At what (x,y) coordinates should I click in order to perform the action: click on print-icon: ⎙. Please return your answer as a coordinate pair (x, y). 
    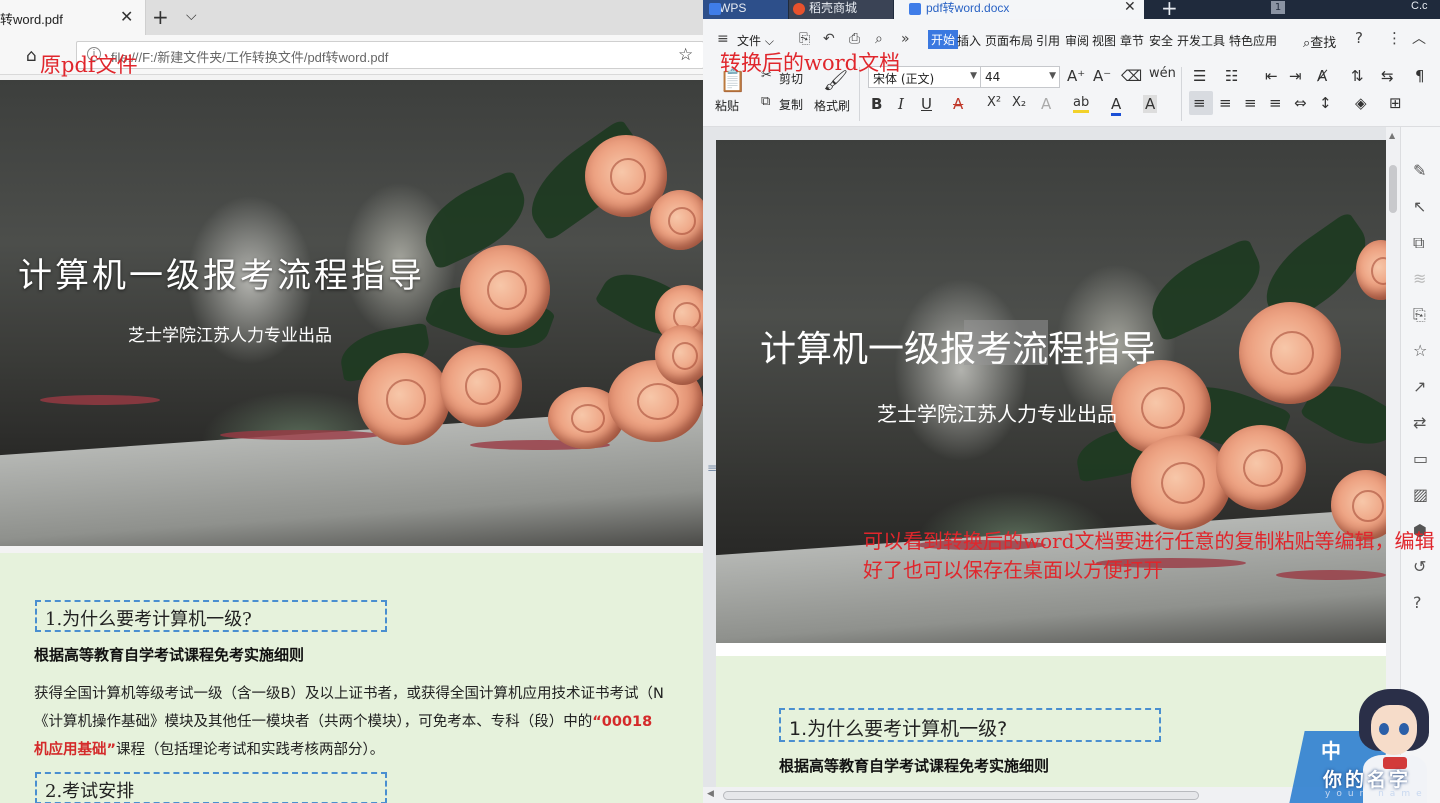
    Looking at the image, I should click on (854, 39).